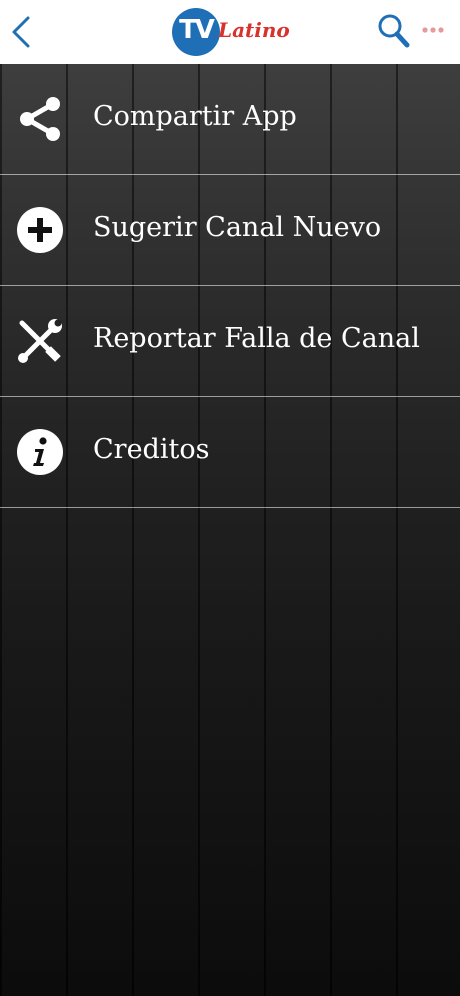 This screenshot has width=460, height=996. Describe the element at coordinates (237, 227) in the screenshot. I see `menu-item-label: Sugerir Canal Nuevo` at that location.